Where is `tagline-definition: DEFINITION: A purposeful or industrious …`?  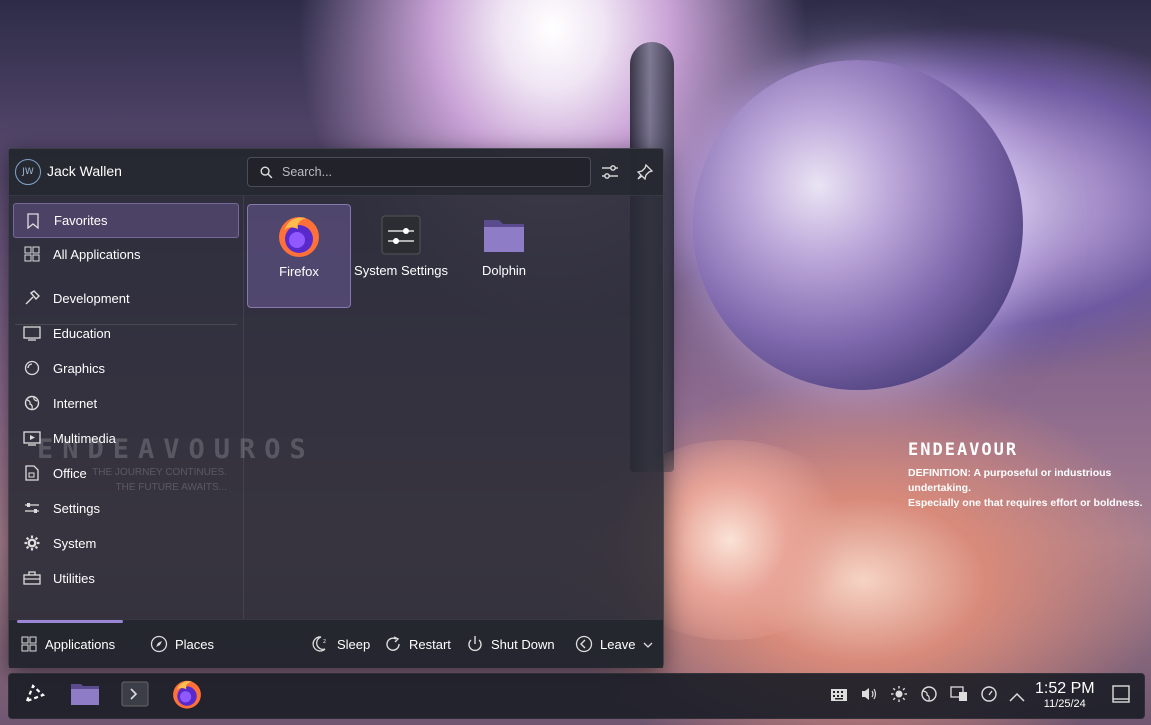
tagline-definition: DEFINITION: A purposeful or industrious … is located at coordinates (1025, 488).